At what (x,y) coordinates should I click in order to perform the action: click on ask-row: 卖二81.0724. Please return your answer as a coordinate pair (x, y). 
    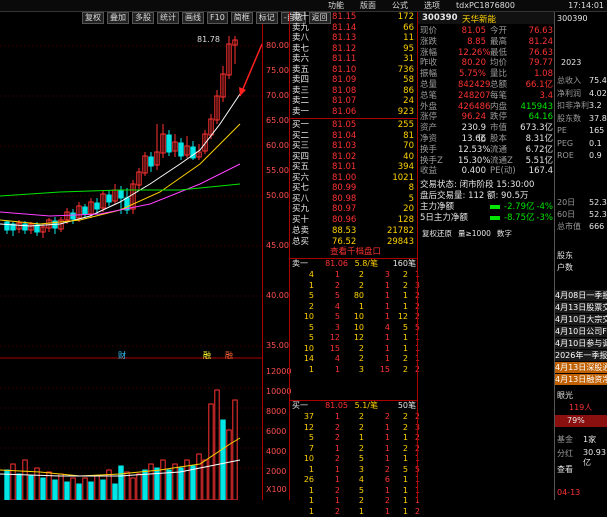
    Looking at the image, I should click on (354, 101).